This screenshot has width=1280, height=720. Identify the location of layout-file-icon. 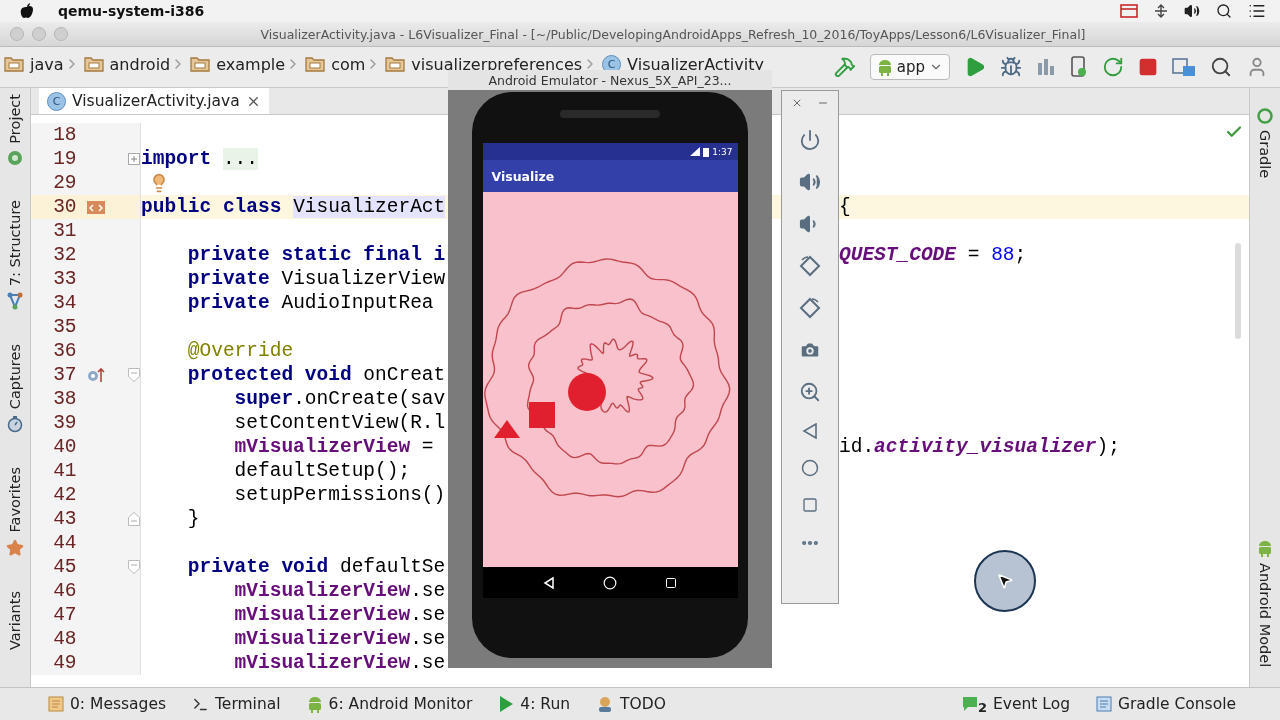
(96, 207).